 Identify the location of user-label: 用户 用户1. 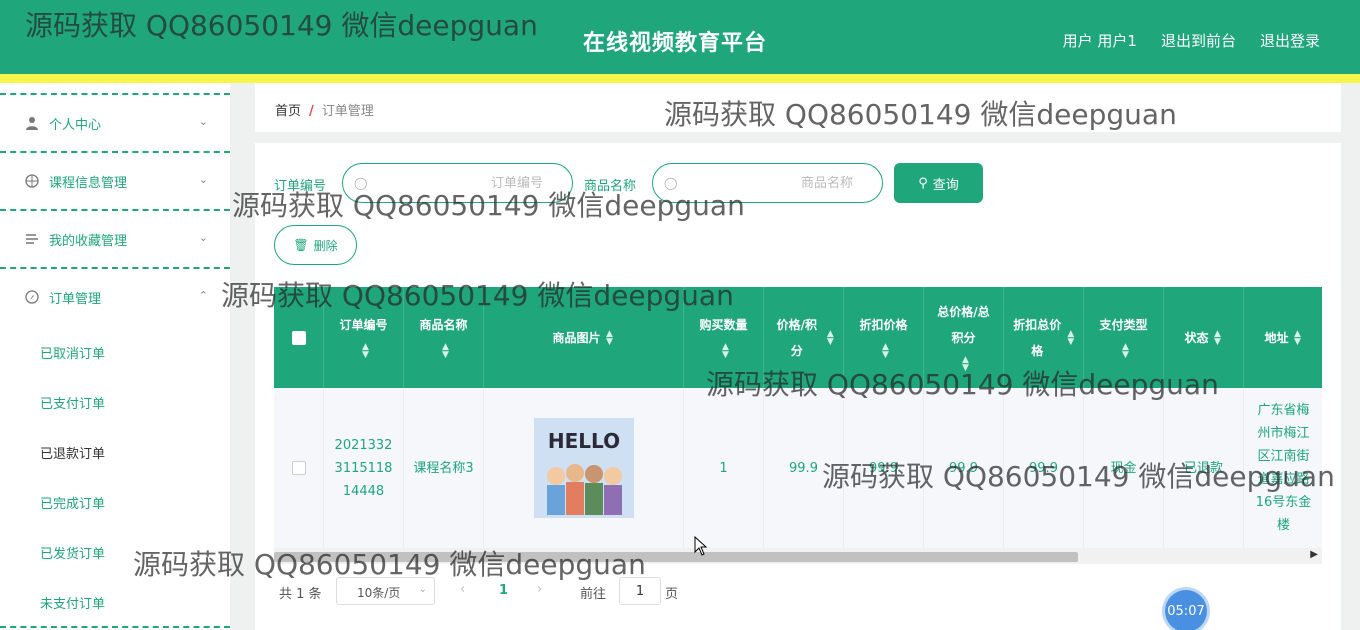
(1099, 41).